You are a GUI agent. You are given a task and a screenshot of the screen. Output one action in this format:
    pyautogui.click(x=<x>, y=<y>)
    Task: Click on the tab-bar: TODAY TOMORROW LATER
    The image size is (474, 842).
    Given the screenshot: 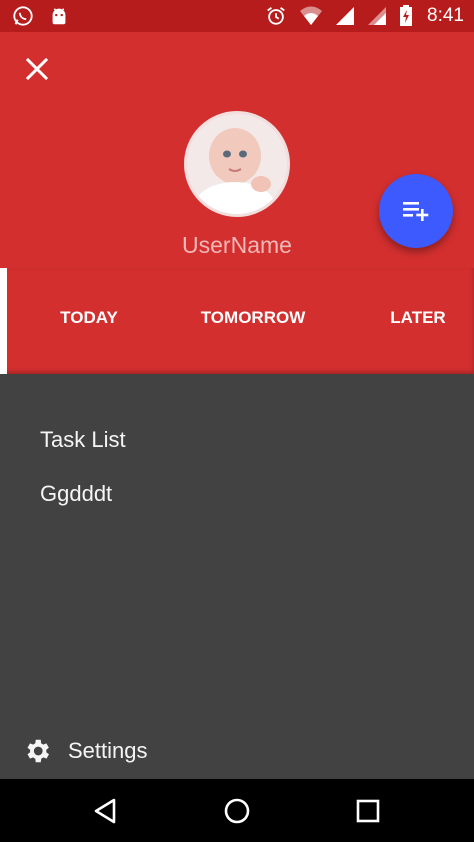 What is the action you would take?
    pyautogui.click(x=237, y=321)
    